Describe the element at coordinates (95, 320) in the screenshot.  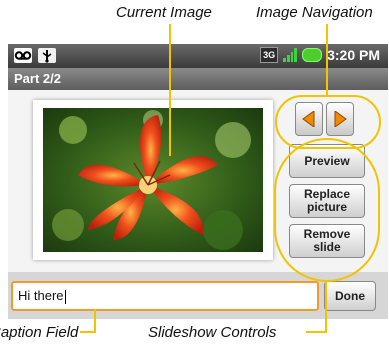
I see `leader-line-caption-field` at that location.